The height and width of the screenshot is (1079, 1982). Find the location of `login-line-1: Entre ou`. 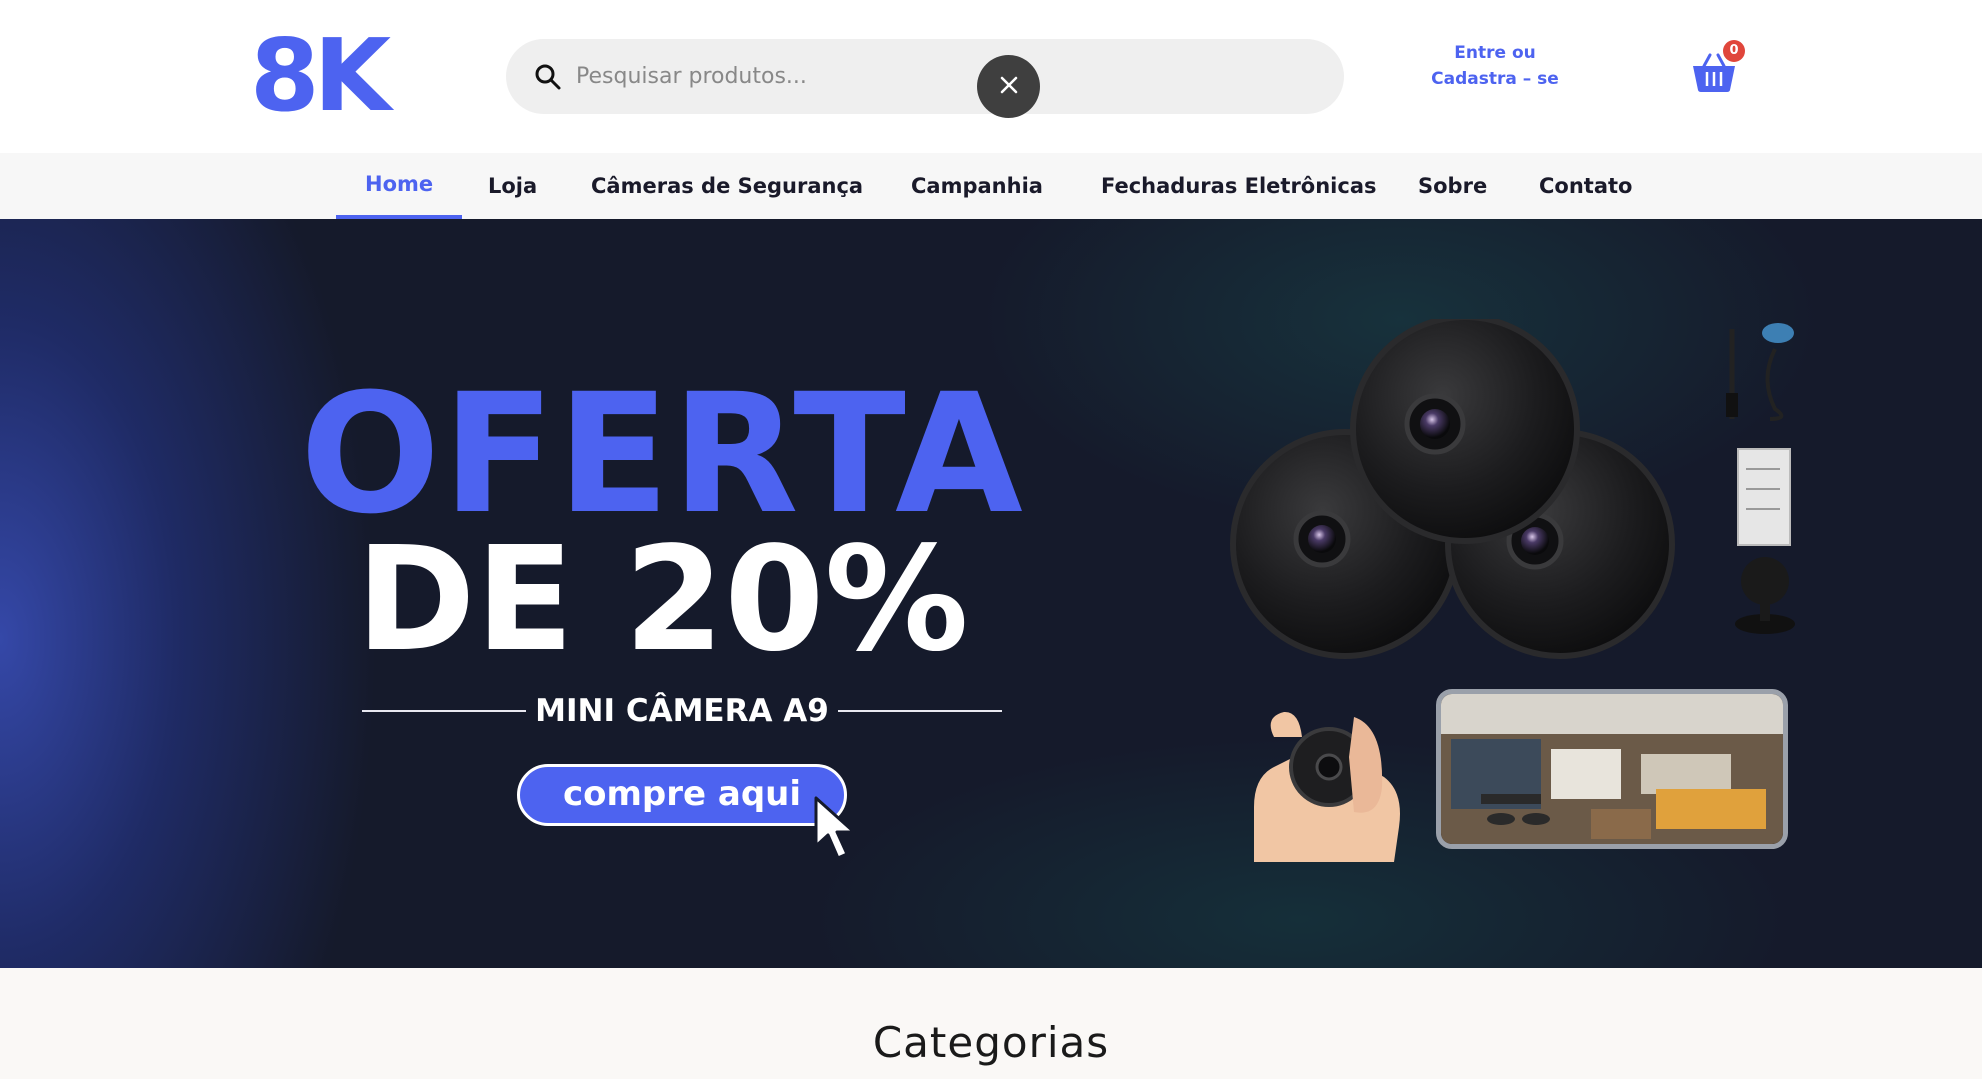

login-line-1: Entre ou is located at coordinates (1495, 53).